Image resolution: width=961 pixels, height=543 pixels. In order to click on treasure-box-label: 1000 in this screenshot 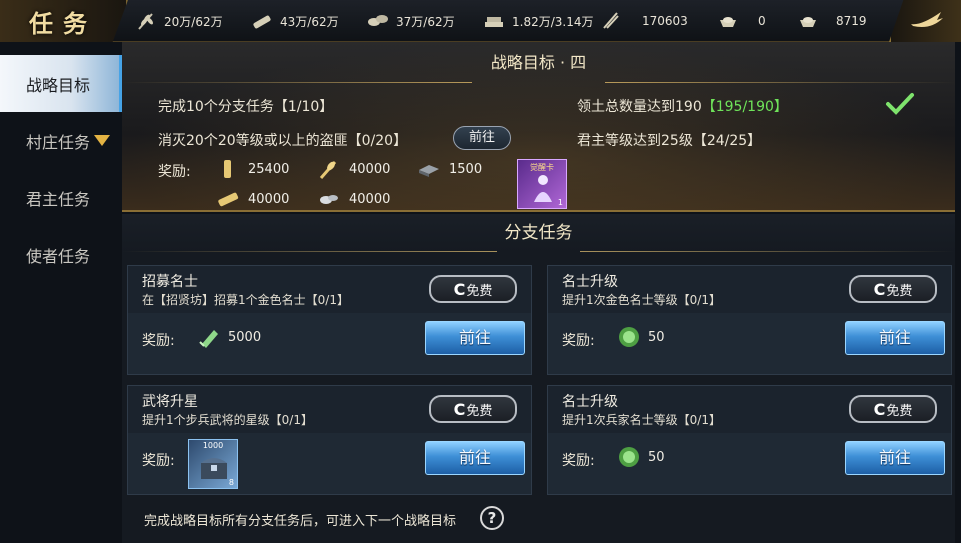, I will do `click(213, 445)`.